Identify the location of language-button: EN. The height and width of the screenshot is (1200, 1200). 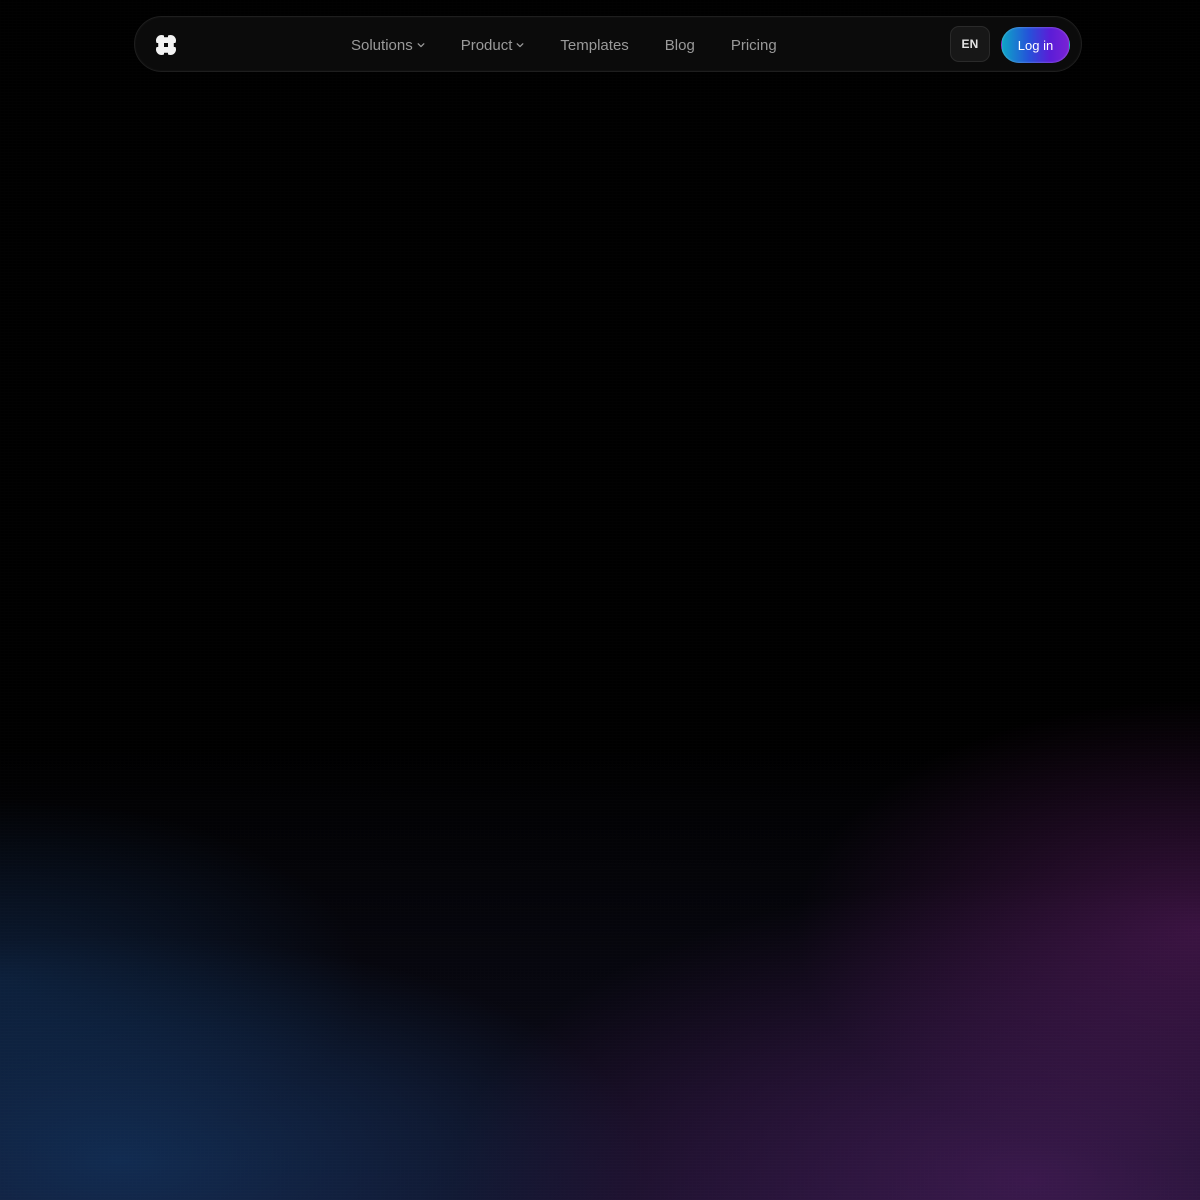
(970, 44).